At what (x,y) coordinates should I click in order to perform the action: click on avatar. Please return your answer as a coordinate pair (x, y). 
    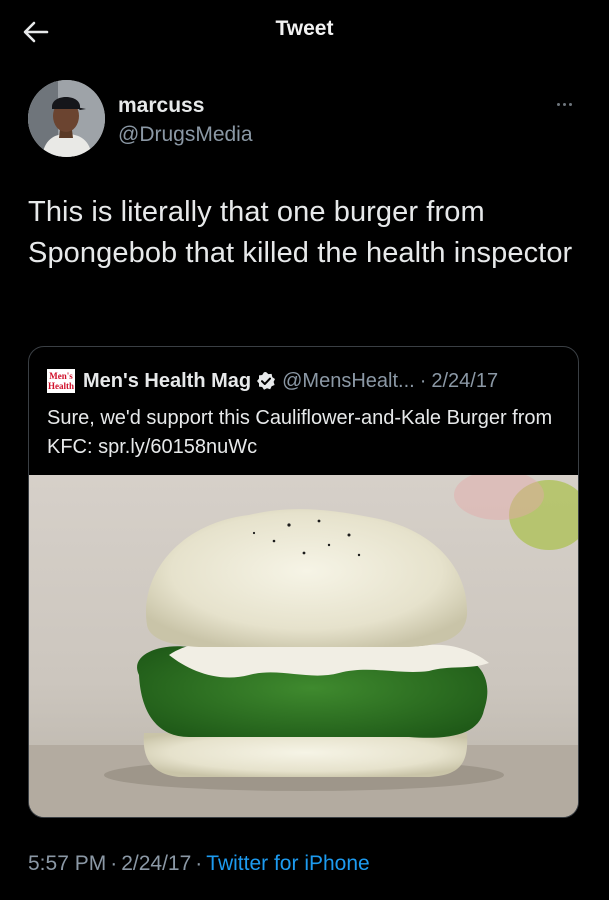
    Looking at the image, I should click on (66, 118).